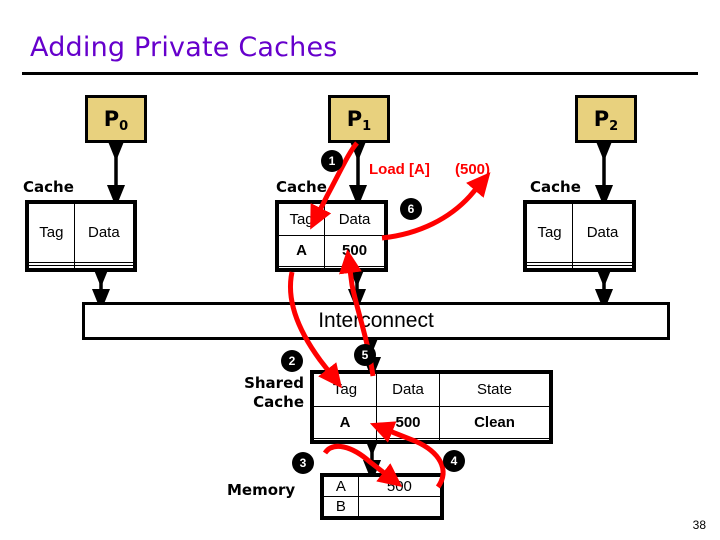  What do you see at coordinates (278, 402) in the screenshot?
I see `shared-cache-label-line2: Cache` at bounding box center [278, 402].